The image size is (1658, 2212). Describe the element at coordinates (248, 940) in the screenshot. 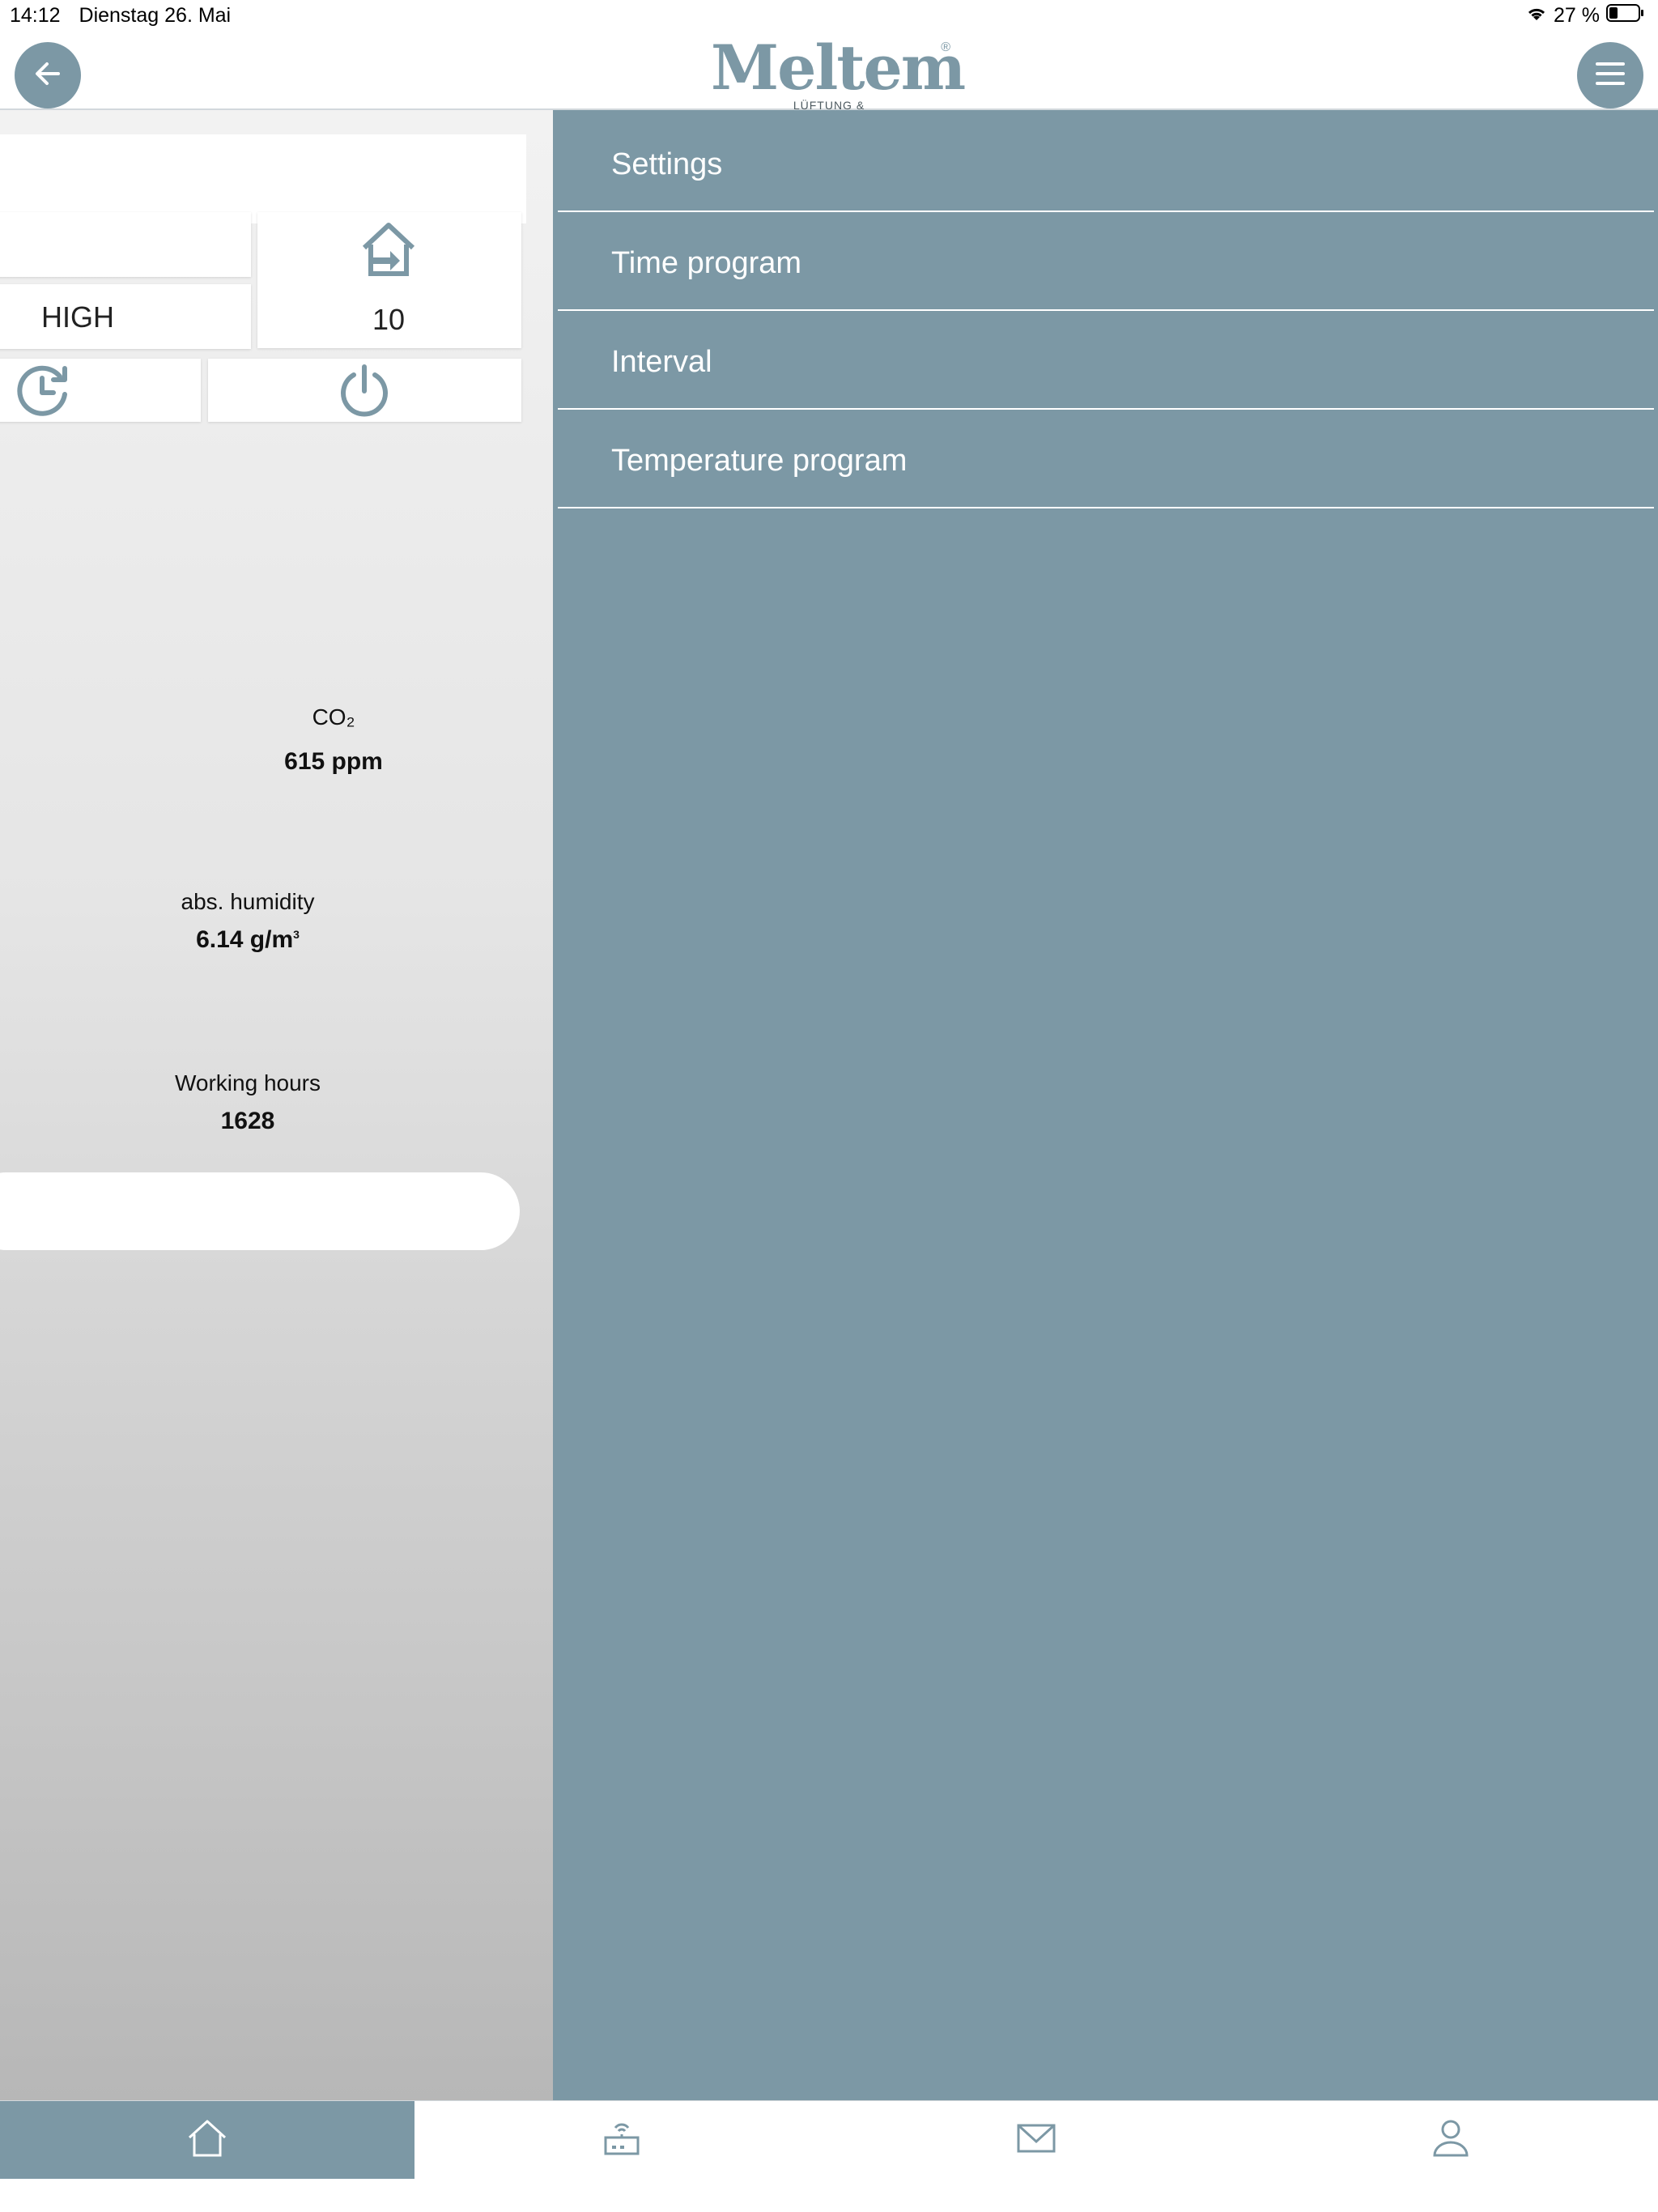

I see `humidity-value: 6.14 g/m3` at that location.